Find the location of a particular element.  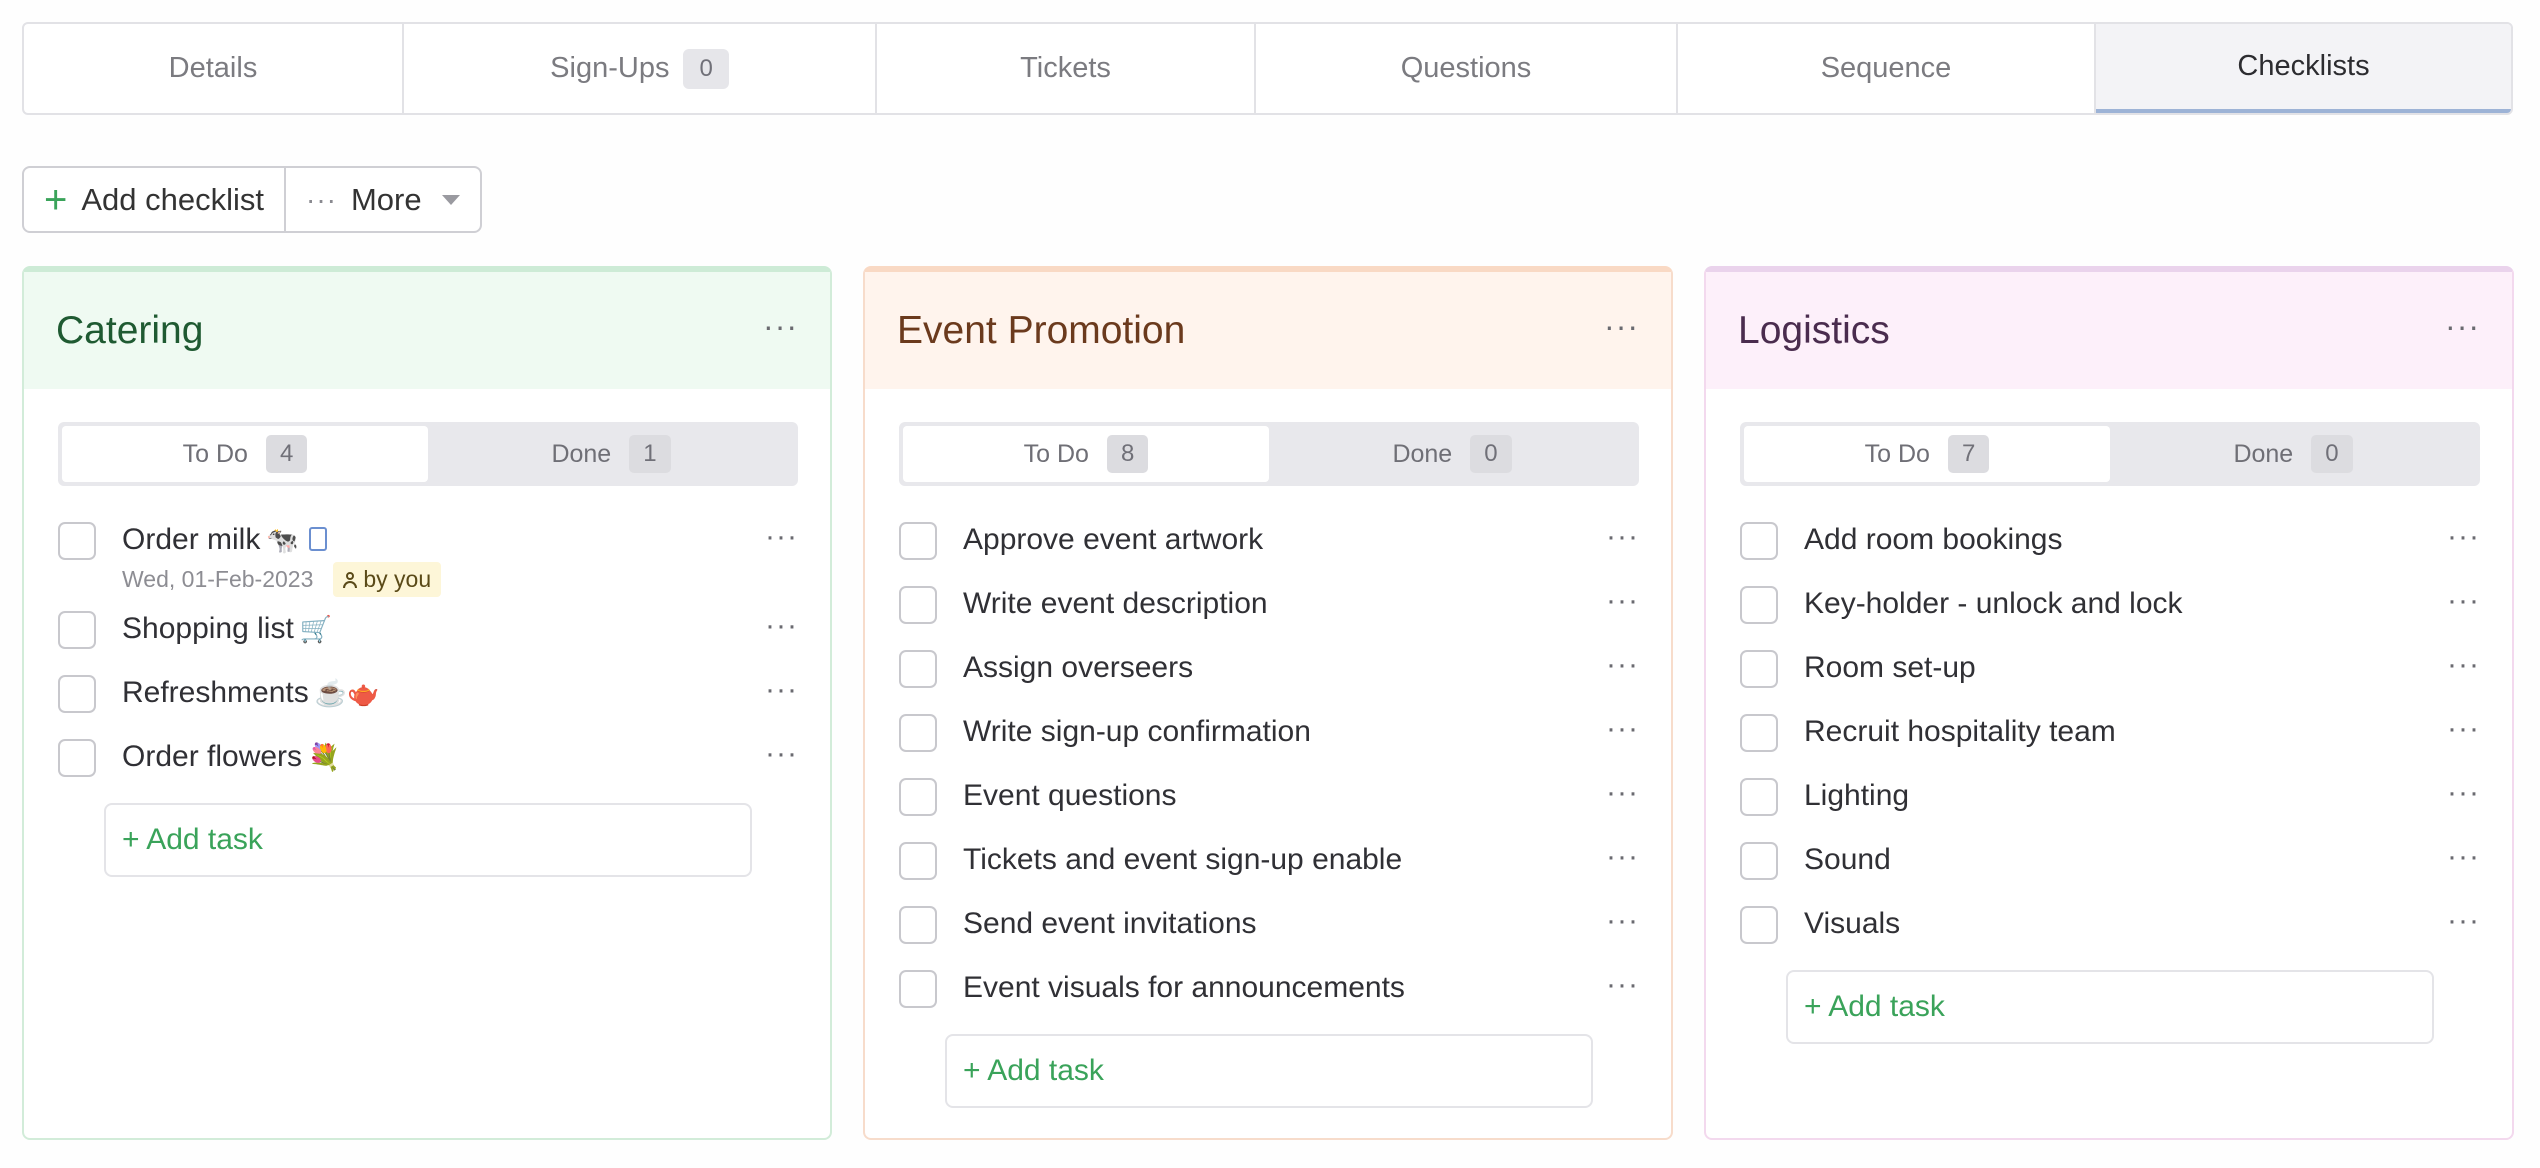

document-icon is located at coordinates (317, 539).